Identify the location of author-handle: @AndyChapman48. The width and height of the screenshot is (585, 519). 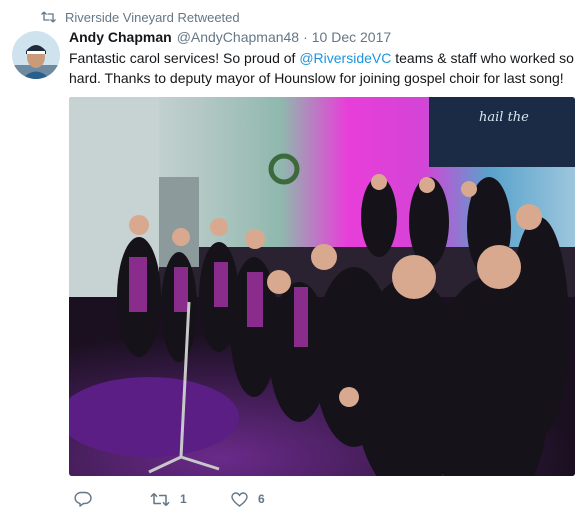
(238, 37).